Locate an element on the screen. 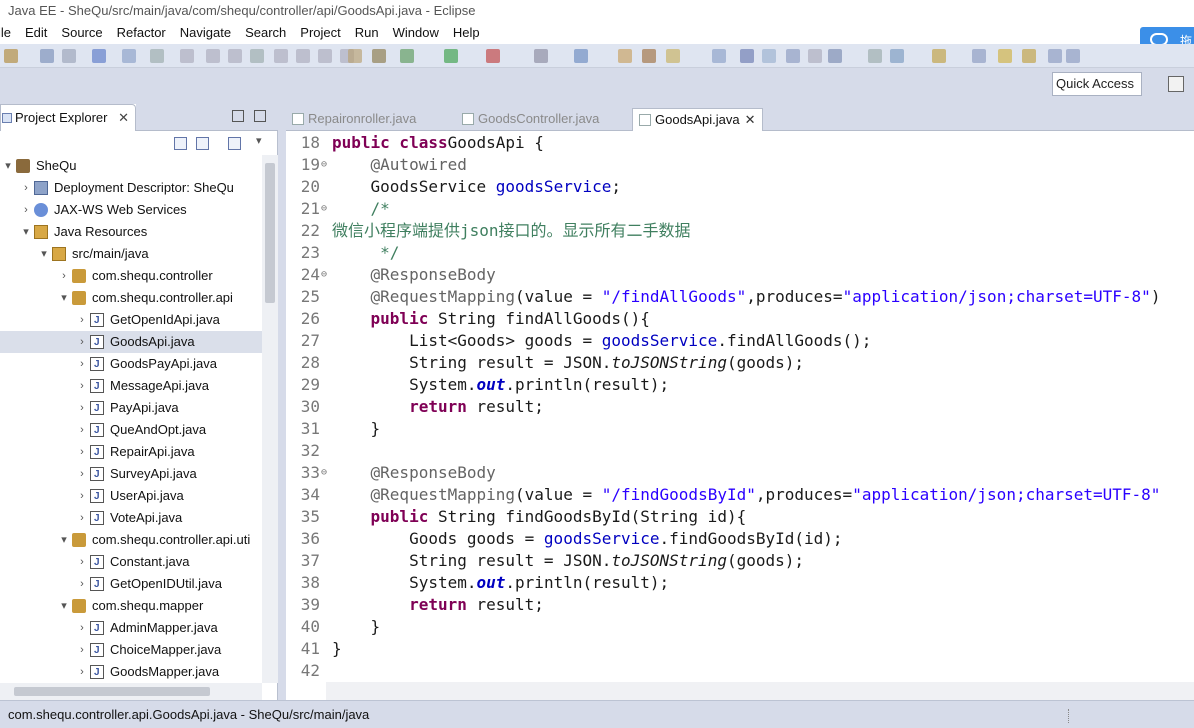 This screenshot has height=728, width=1194. tree-item: › QueAndOpt.java is located at coordinates (131, 430).